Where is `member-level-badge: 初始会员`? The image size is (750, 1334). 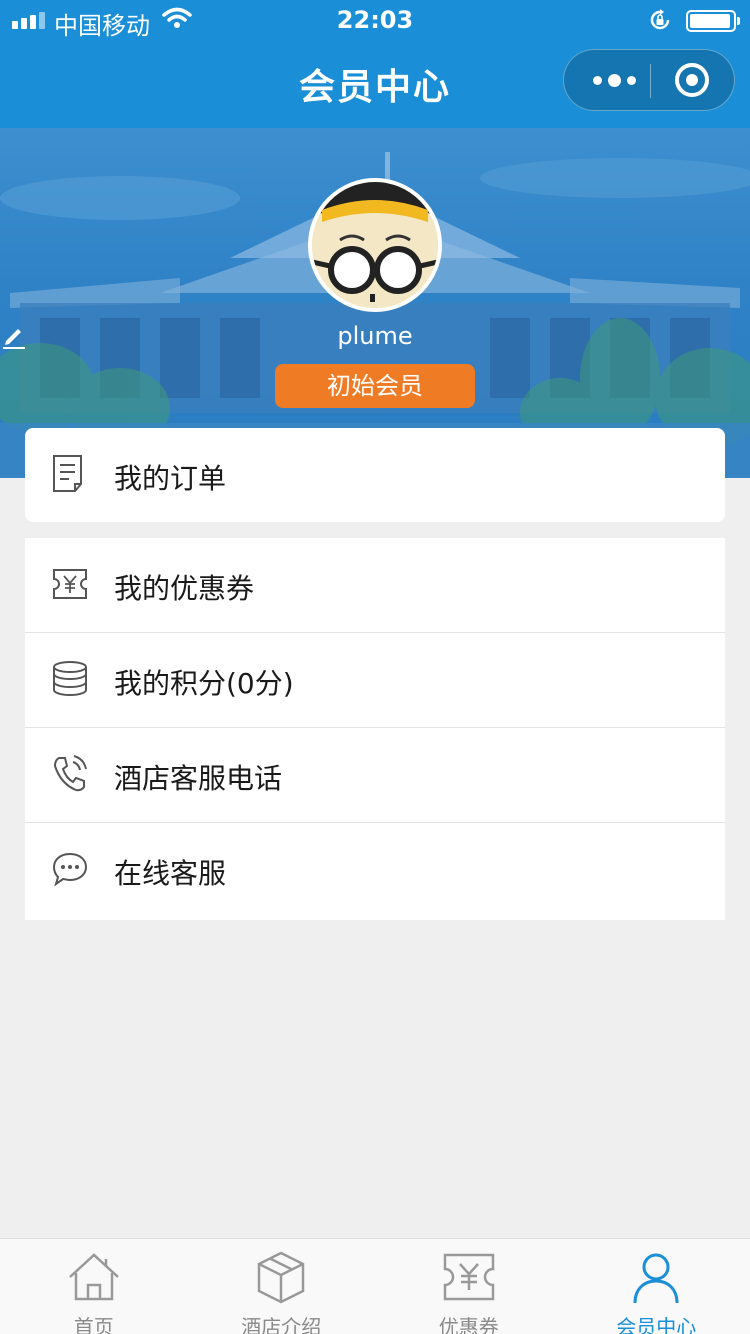 member-level-badge: 初始会员 is located at coordinates (375, 386).